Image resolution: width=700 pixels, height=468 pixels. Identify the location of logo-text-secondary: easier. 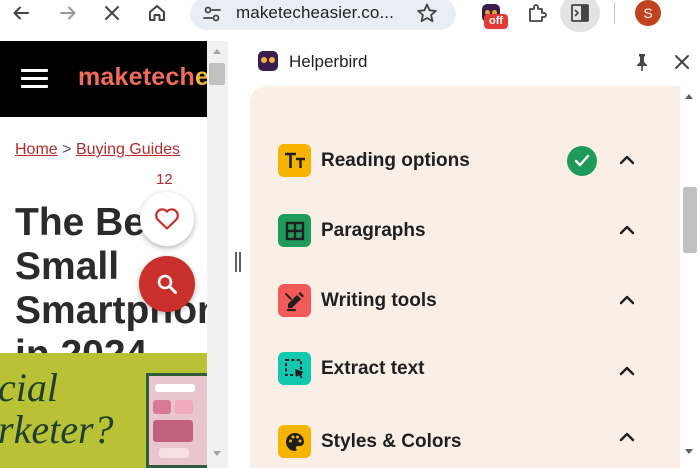
(200, 77).